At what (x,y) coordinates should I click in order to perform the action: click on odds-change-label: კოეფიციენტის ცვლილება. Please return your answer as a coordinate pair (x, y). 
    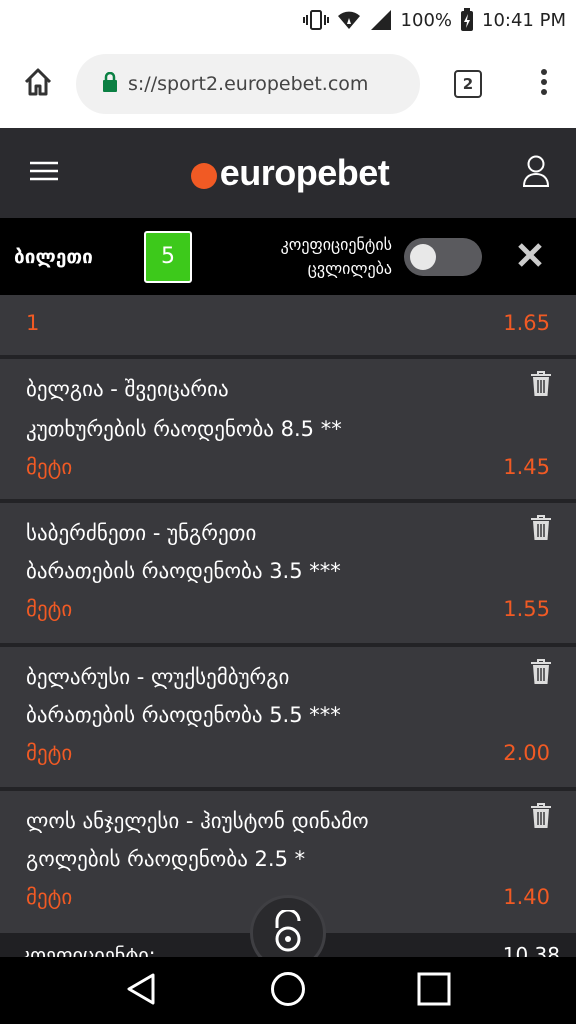
    Looking at the image, I should click on (332, 257).